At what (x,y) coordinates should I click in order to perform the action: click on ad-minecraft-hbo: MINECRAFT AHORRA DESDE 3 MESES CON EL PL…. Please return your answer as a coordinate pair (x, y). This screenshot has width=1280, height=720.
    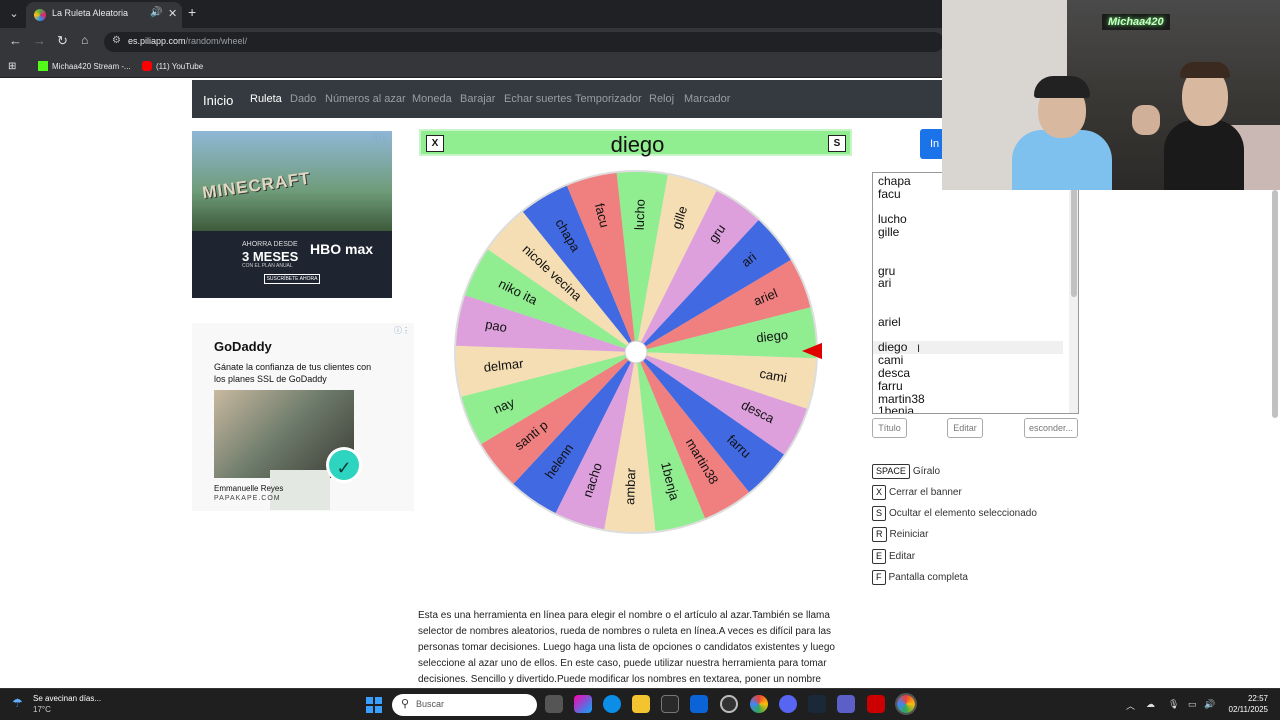
    Looking at the image, I should click on (292, 214).